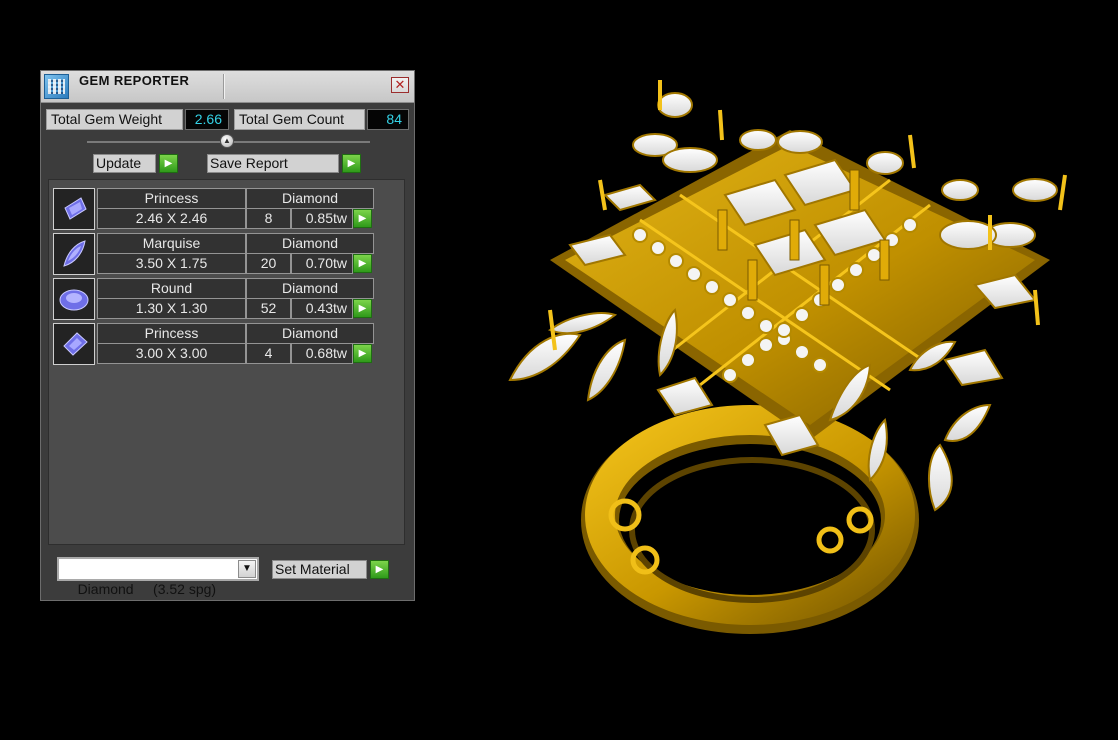  What do you see at coordinates (379, 569) in the screenshot?
I see `set-material-go-icon: ▶` at bounding box center [379, 569].